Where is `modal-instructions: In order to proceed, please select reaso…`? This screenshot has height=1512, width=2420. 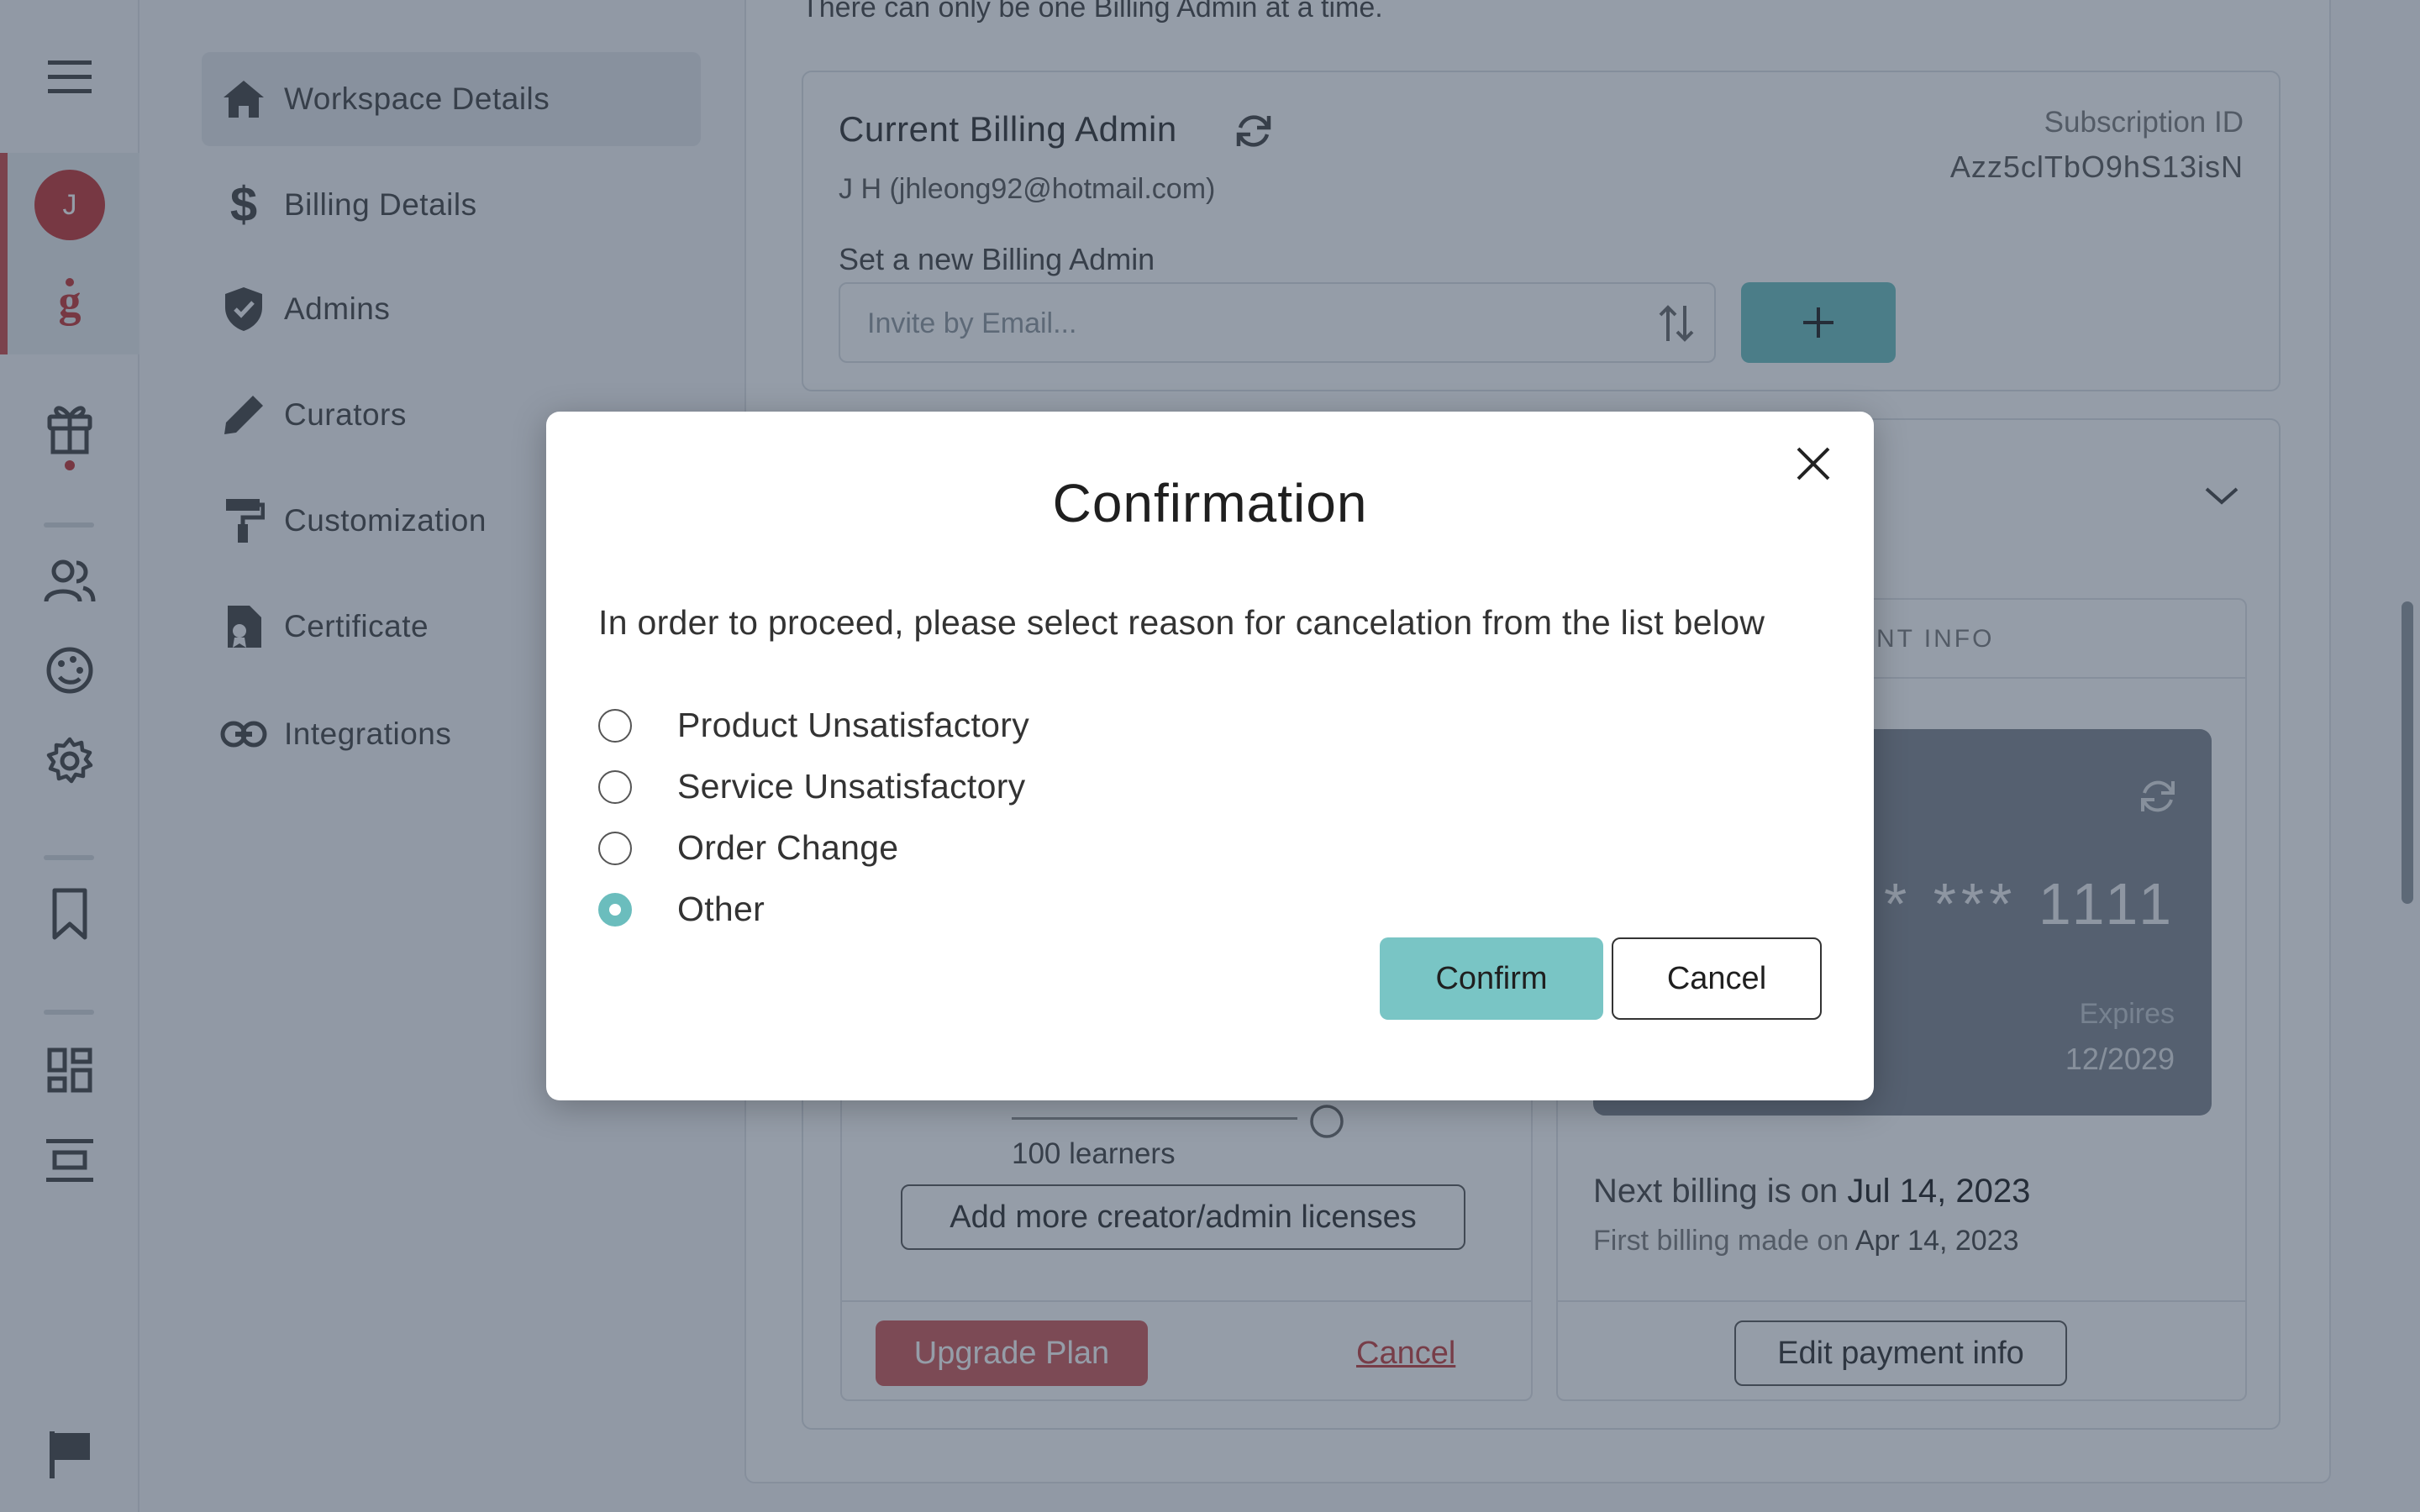
modal-instructions: In order to proceed, please select reaso… is located at coordinates (1181, 622).